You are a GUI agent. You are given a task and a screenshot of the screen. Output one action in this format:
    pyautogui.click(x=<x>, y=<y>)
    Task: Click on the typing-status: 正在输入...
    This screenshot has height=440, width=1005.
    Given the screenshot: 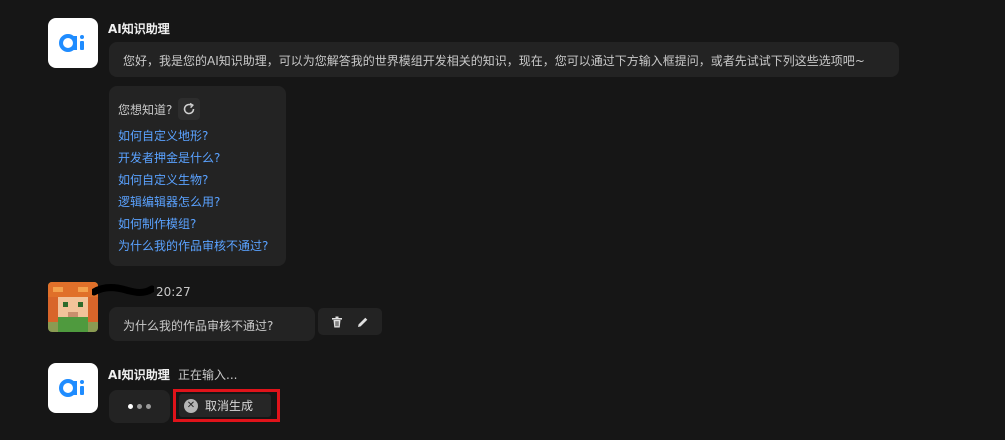 What is the action you would take?
    pyautogui.click(x=208, y=375)
    